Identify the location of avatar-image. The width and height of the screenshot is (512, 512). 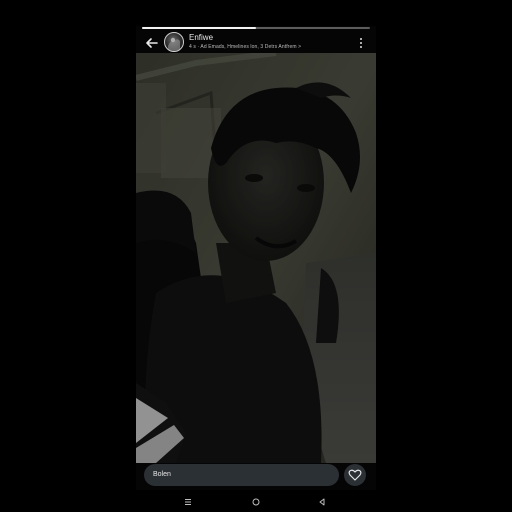
(174, 44).